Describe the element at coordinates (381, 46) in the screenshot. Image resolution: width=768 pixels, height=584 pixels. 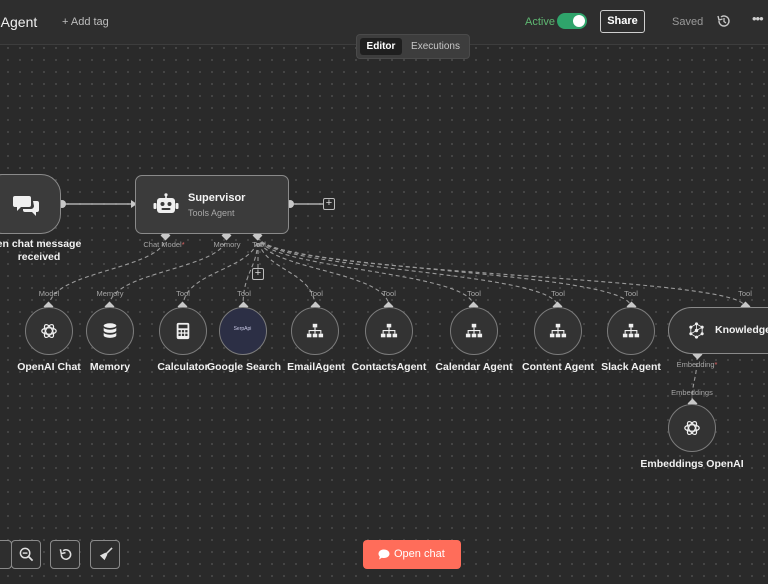
I see `tab-editor: Editor` at that location.